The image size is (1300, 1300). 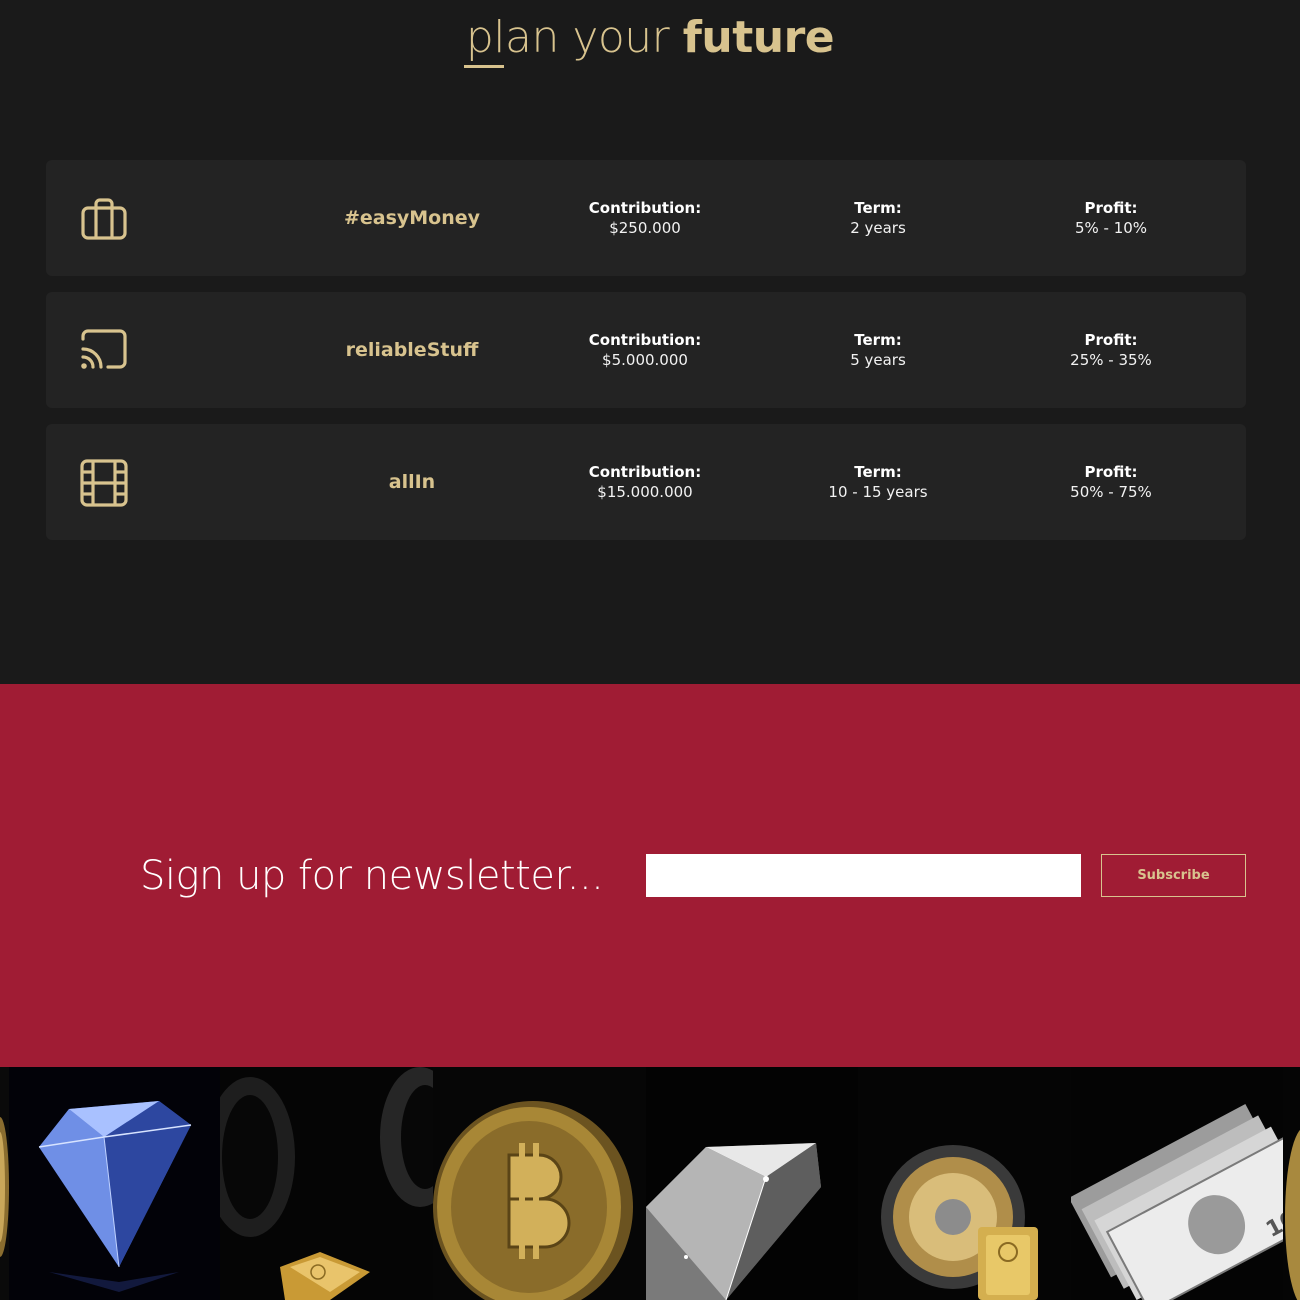 I want to click on plan-contribution: Contribution: $250.000, so click(x=645, y=218).